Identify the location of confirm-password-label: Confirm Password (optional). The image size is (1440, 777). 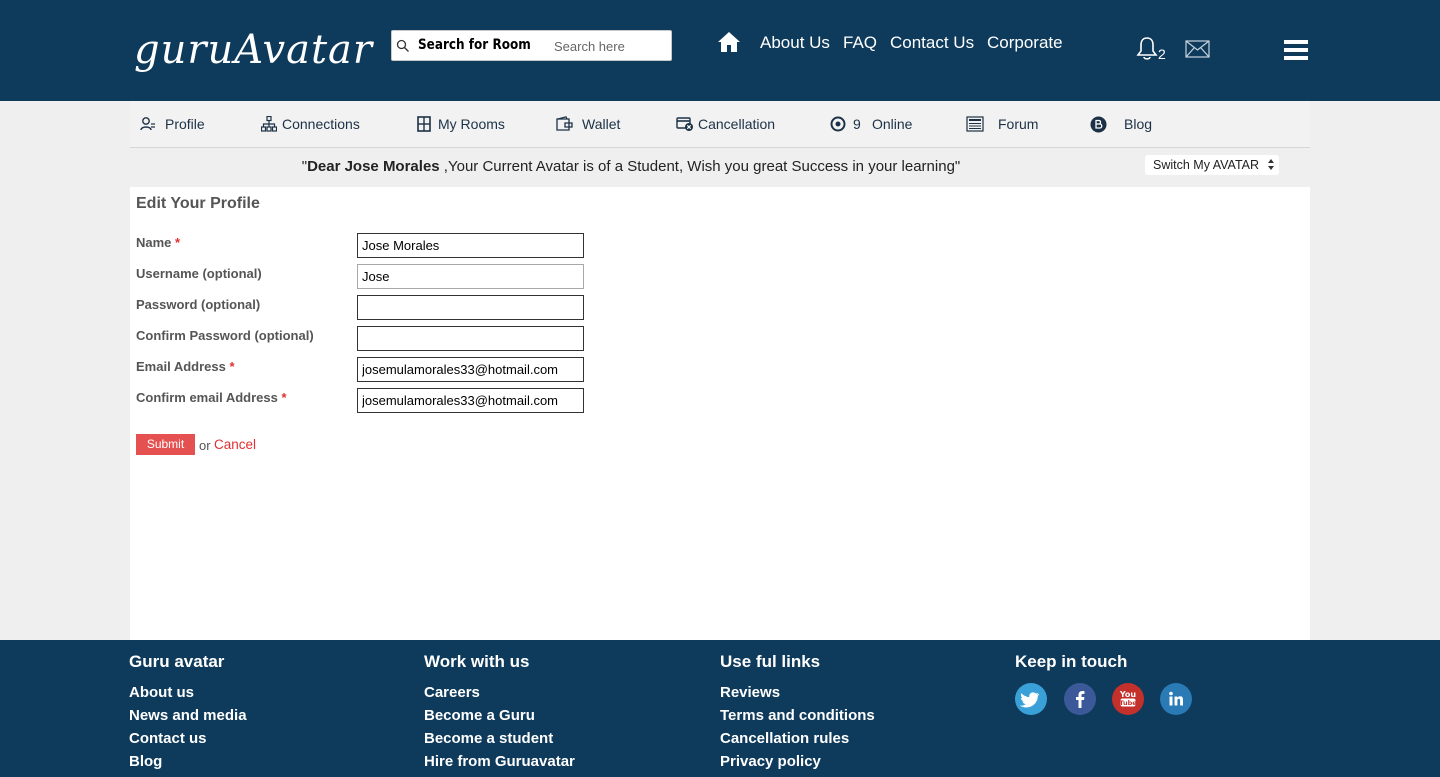
(225, 335).